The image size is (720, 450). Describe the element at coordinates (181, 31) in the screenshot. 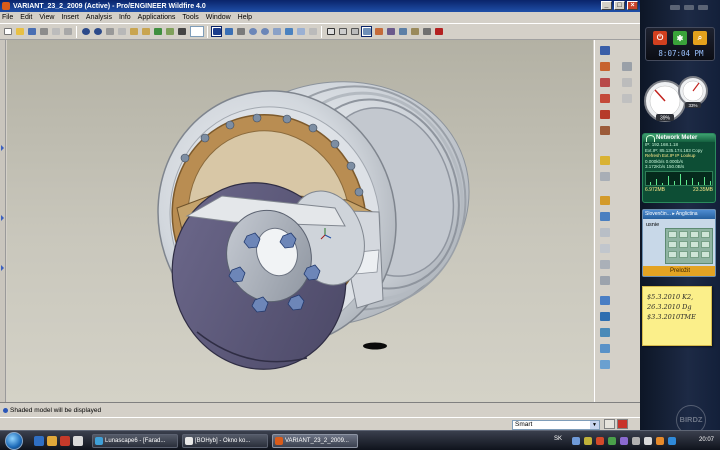

I see `find-icon` at that location.